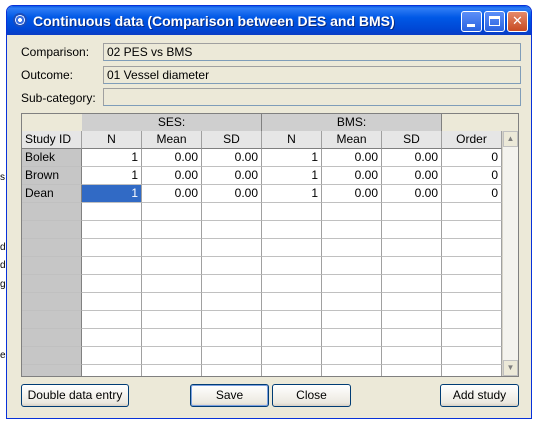  Describe the element at coordinates (510, 253) in the screenshot. I see `vertical-scrollbar: ▲ ▼` at that location.